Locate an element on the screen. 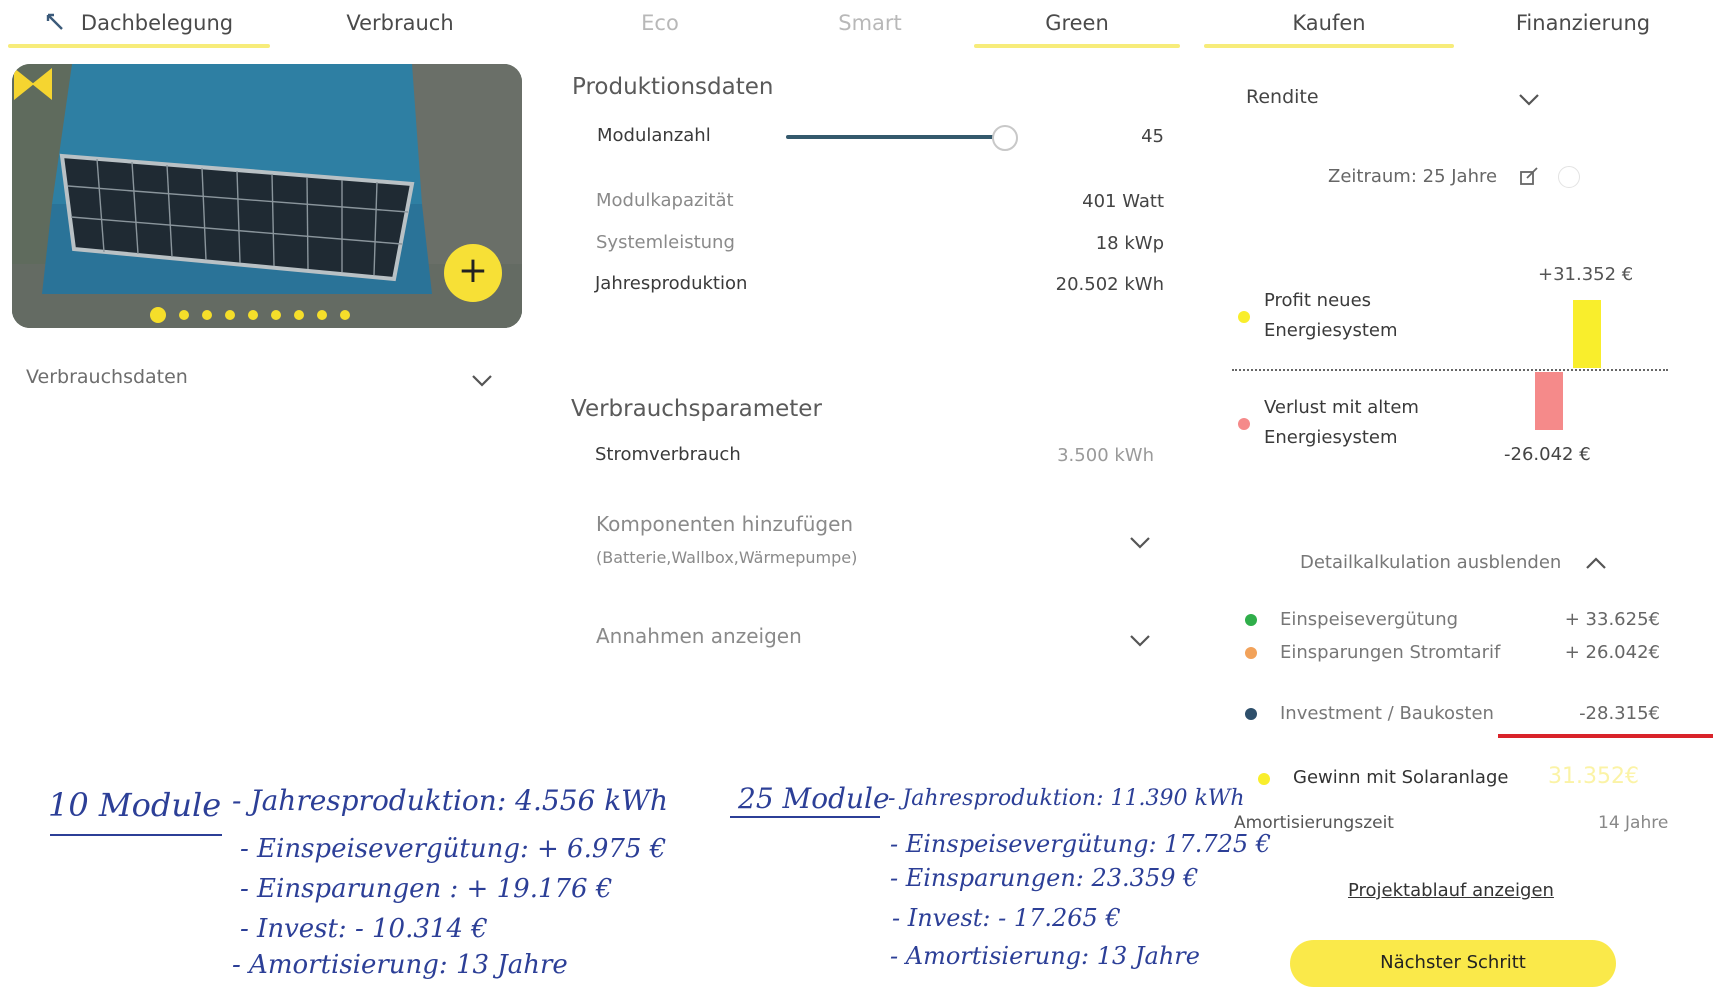 The width and height of the screenshot is (1713, 987). profit-value: +31.352 € is located at coordinates (1586, 274).